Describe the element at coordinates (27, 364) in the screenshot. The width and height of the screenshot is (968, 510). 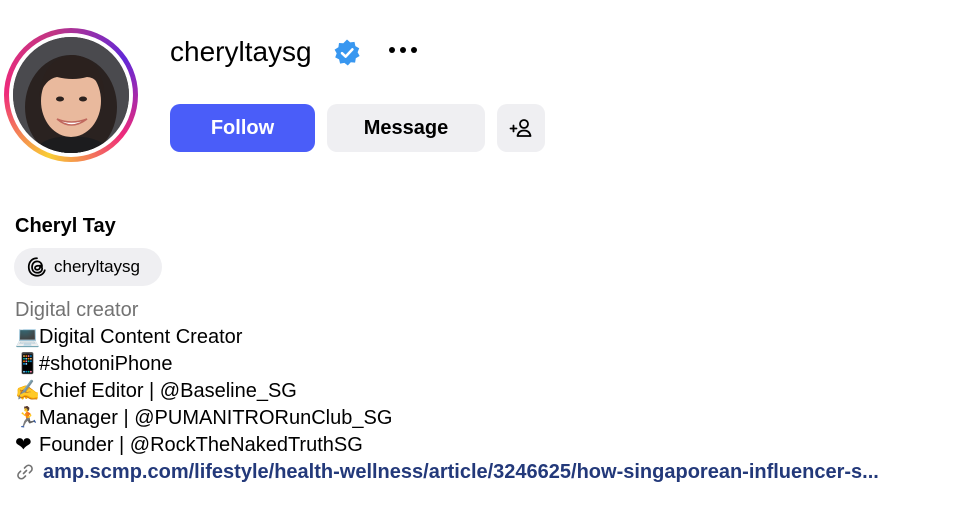
I see `phone-emoji-icon: 📱` at that location.